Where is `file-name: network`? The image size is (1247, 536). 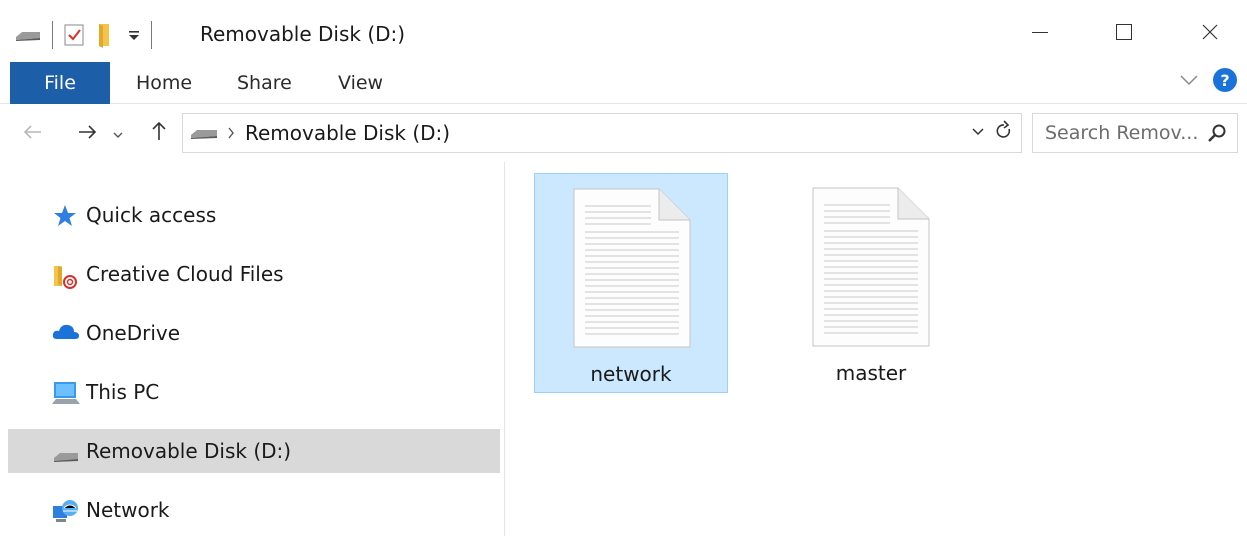 file-name: network is located at coordinates (631, 374).